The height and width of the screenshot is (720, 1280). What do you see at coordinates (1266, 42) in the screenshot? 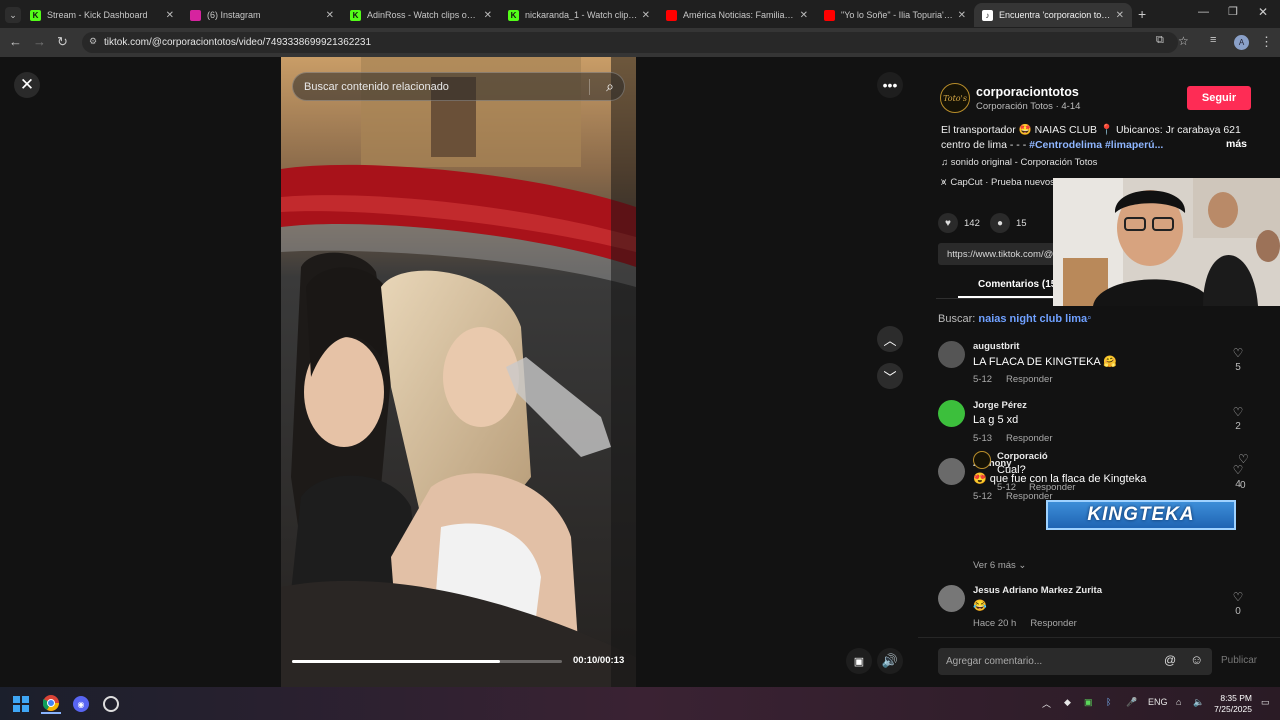
I see `chrome-menu-icon: ⋮` at bounding box center [1266, 42].